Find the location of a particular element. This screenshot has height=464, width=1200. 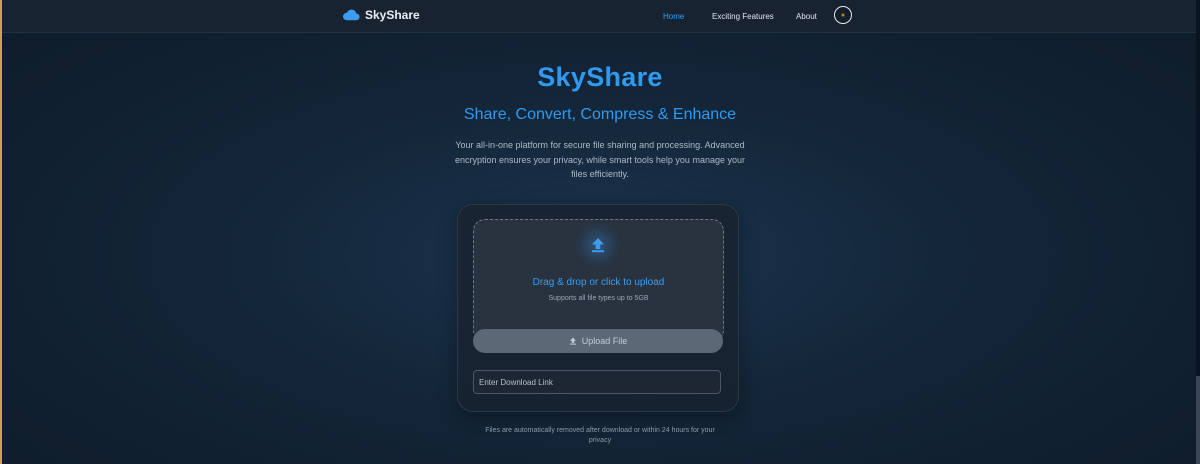

cloud-icon is located at coordinates (351, 15).